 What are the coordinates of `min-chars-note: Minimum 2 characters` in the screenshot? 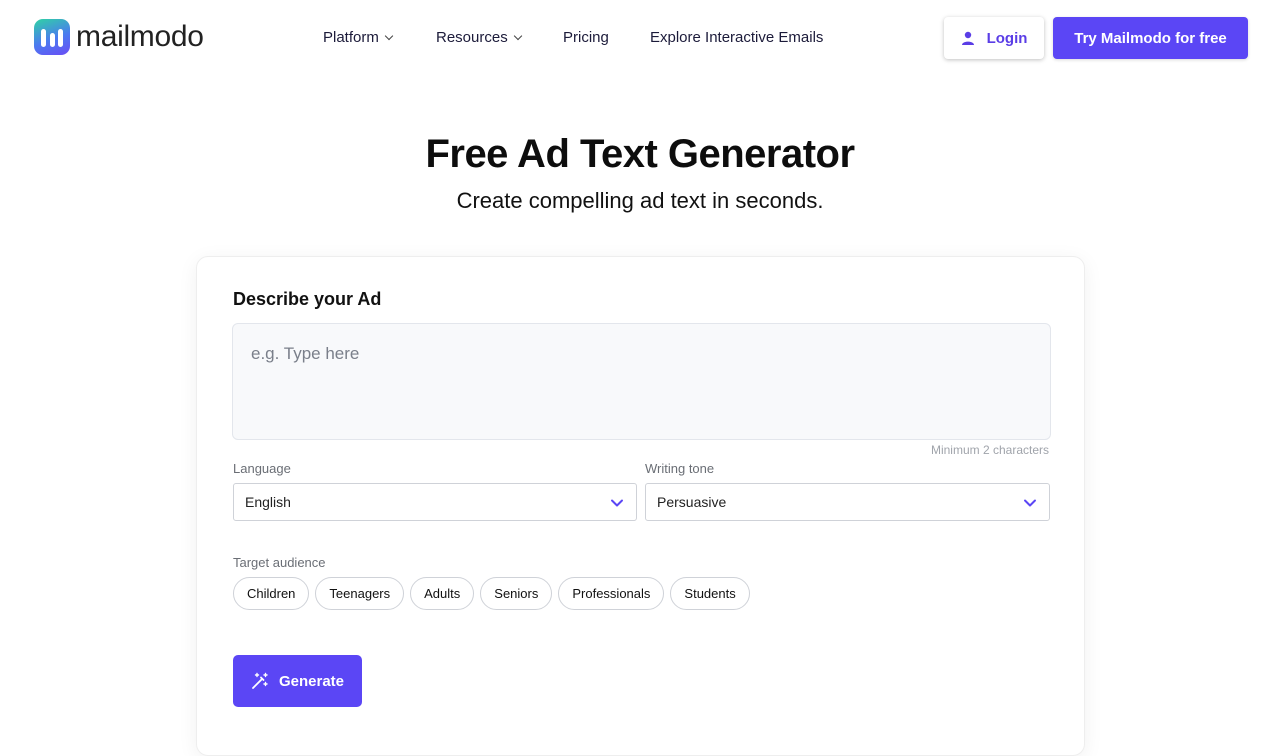 It's located at (989, 450).